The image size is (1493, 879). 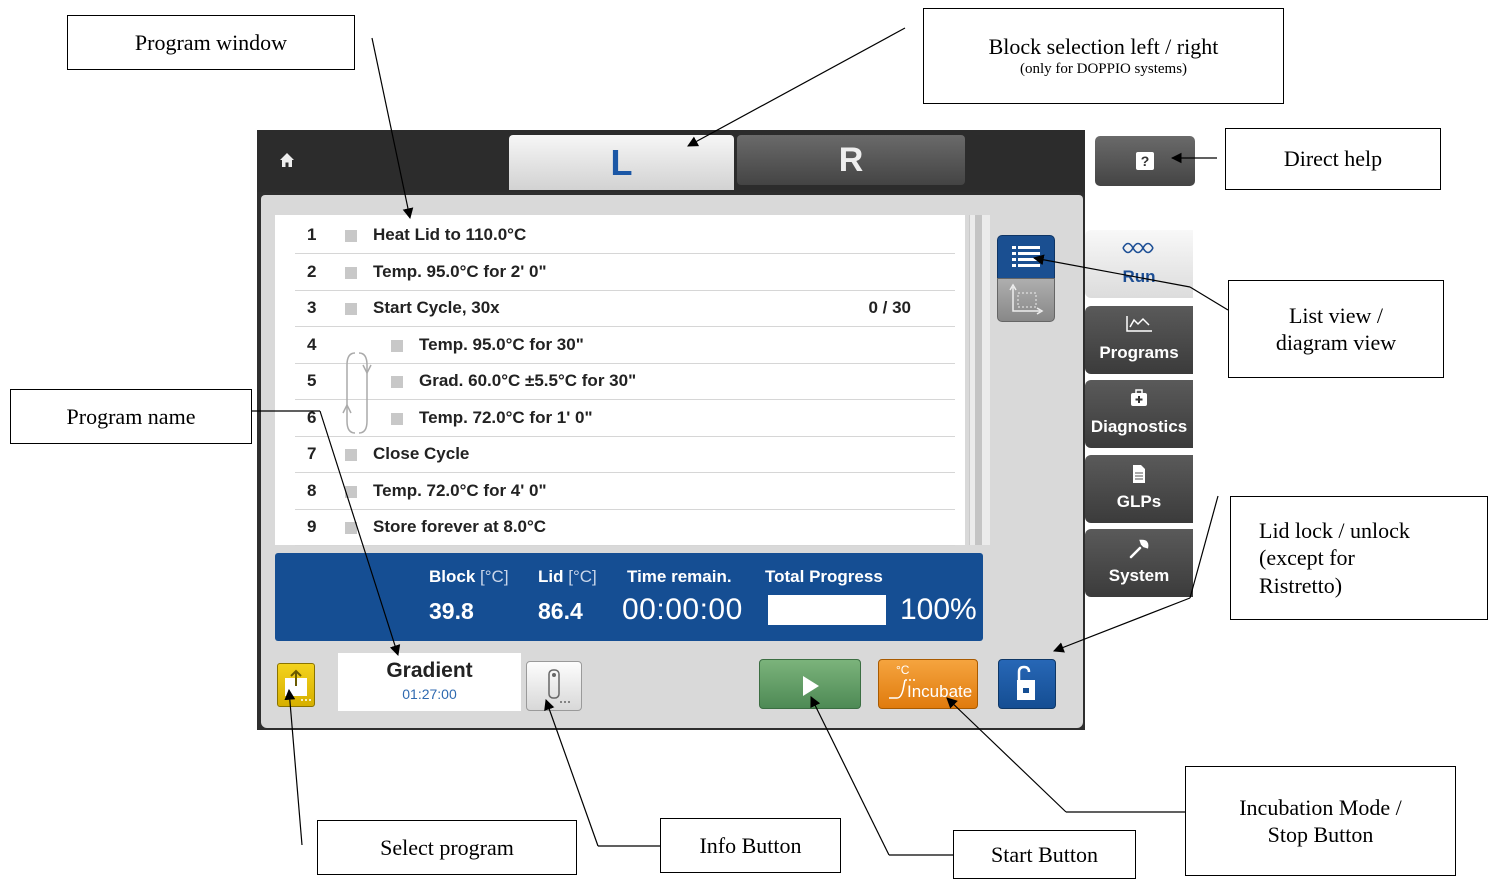 What do you see at coordinates (625, 272) in the screenshot?
I see `step-row: 2 Temp. 95.0°C for 2' 0"` at bounding box center [625, 272].